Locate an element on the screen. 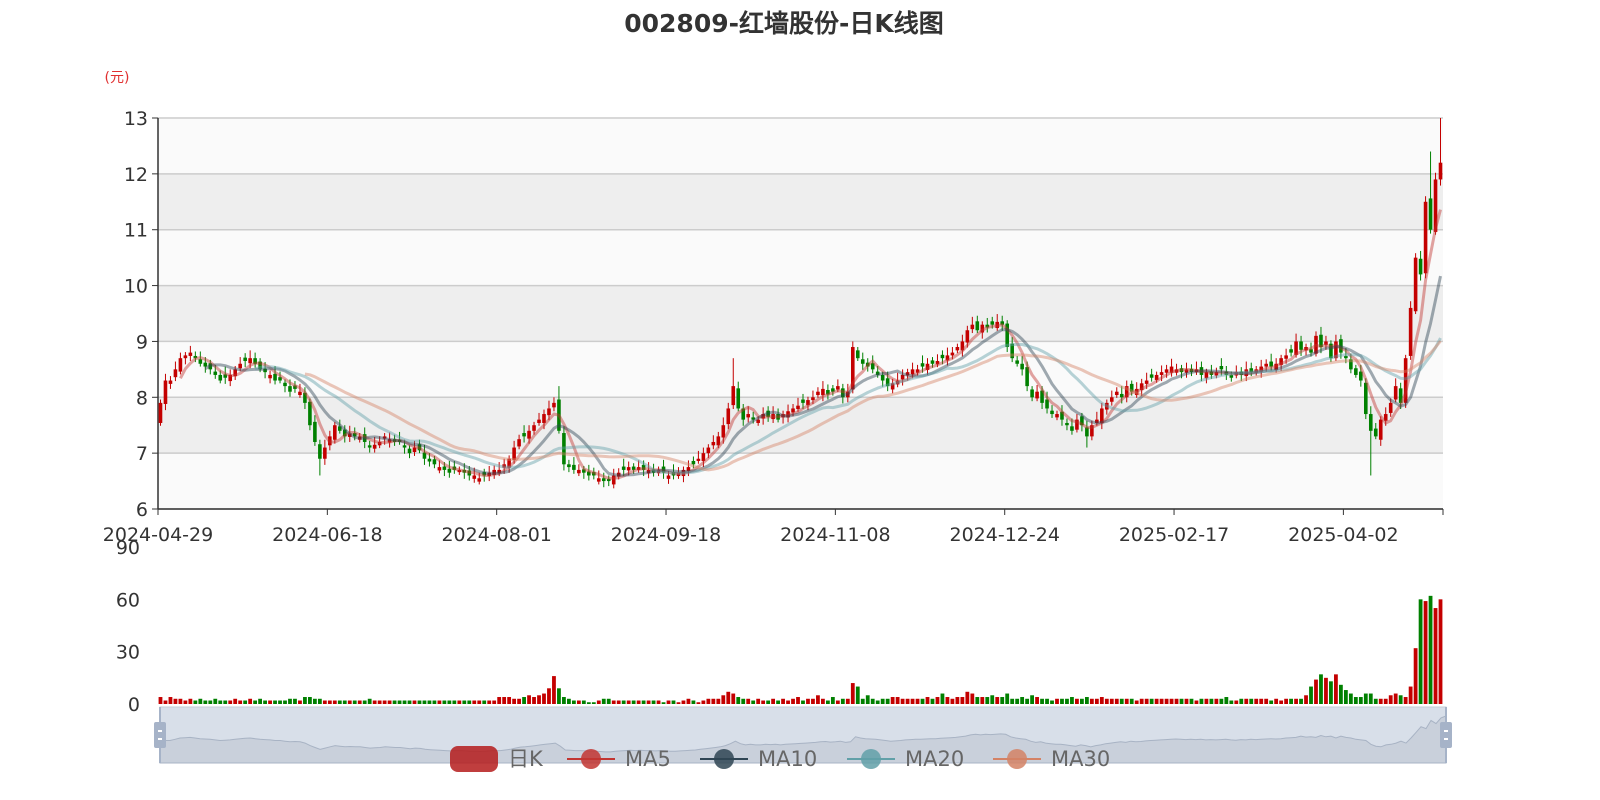 This screenshot has width=1600, height=800. y-axis-unit: (元) is located at coordinates (117, 78).